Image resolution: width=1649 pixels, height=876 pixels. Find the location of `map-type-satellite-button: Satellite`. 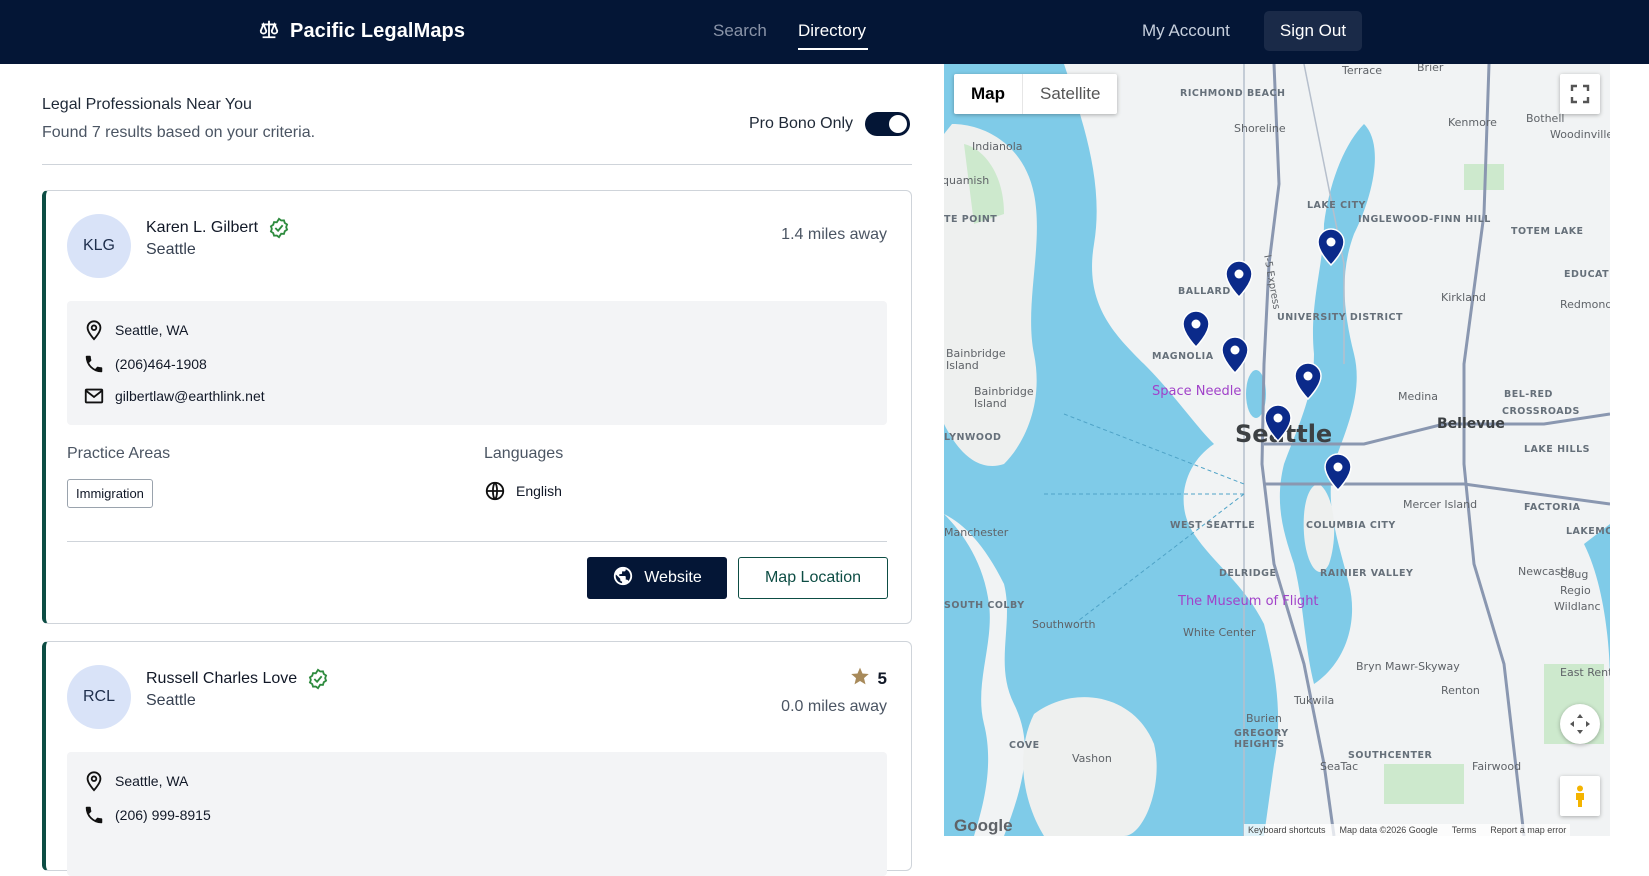

map-type-satellite-button: Satellite is located at coordinates (1070, 94).